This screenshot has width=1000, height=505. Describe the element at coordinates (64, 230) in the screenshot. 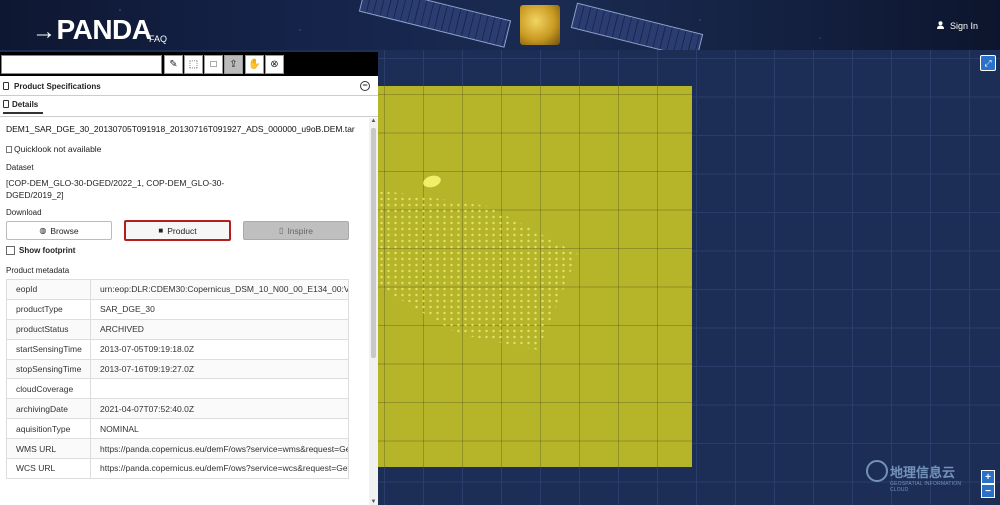

I see `browse-label: Browse` at that location.